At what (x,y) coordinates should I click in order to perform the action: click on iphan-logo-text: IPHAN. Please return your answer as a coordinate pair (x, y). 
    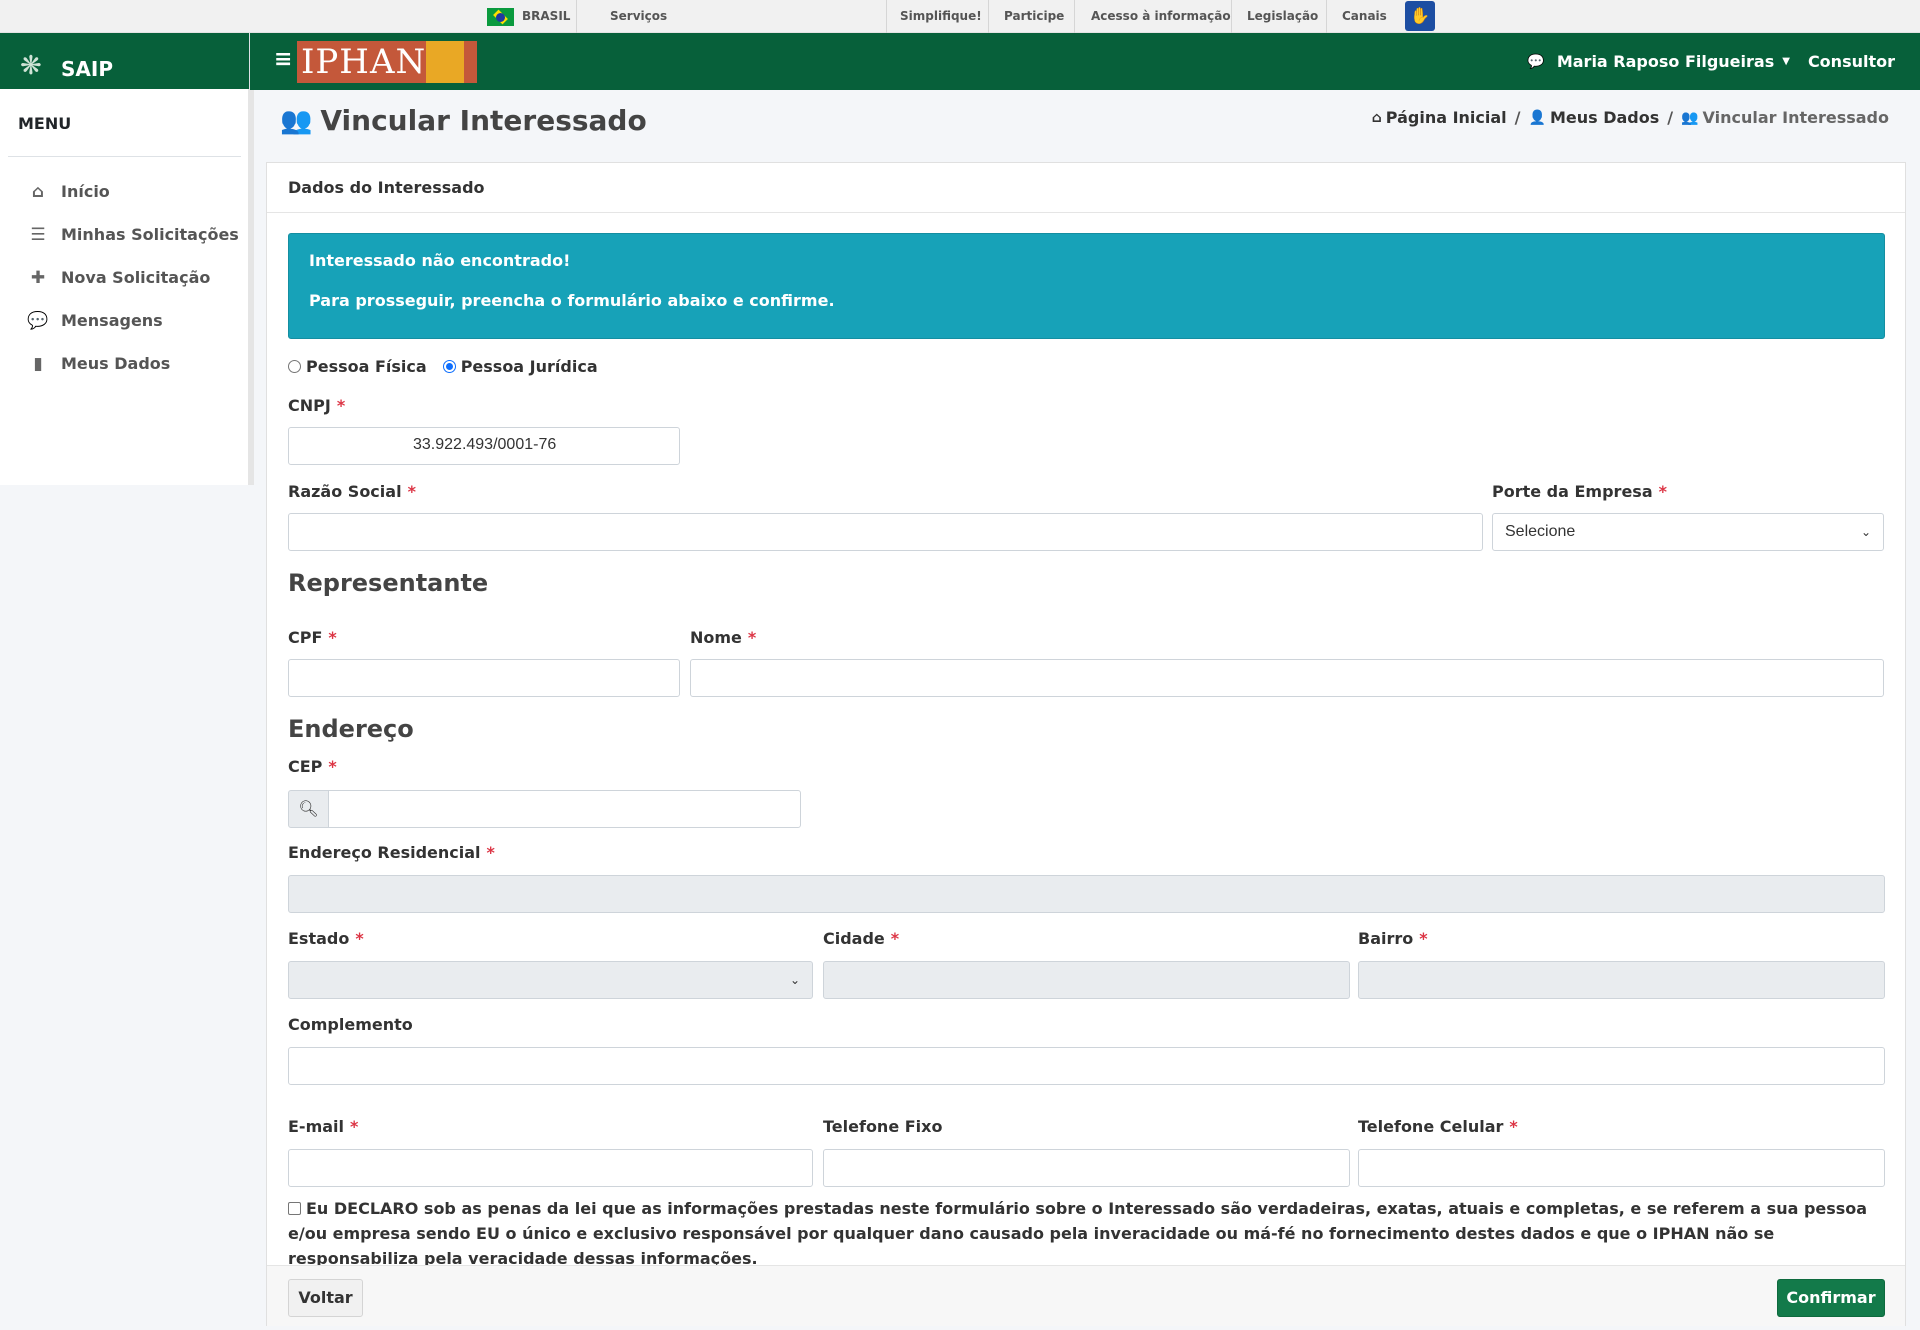
    Looking at the image, I should click on (364, 62).